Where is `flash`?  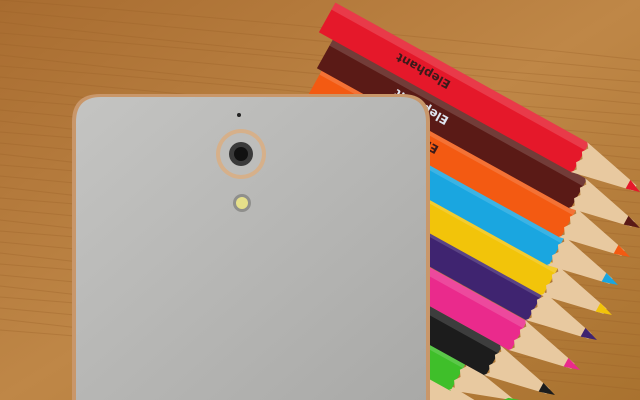 flash is located at coordinates (242, 203).